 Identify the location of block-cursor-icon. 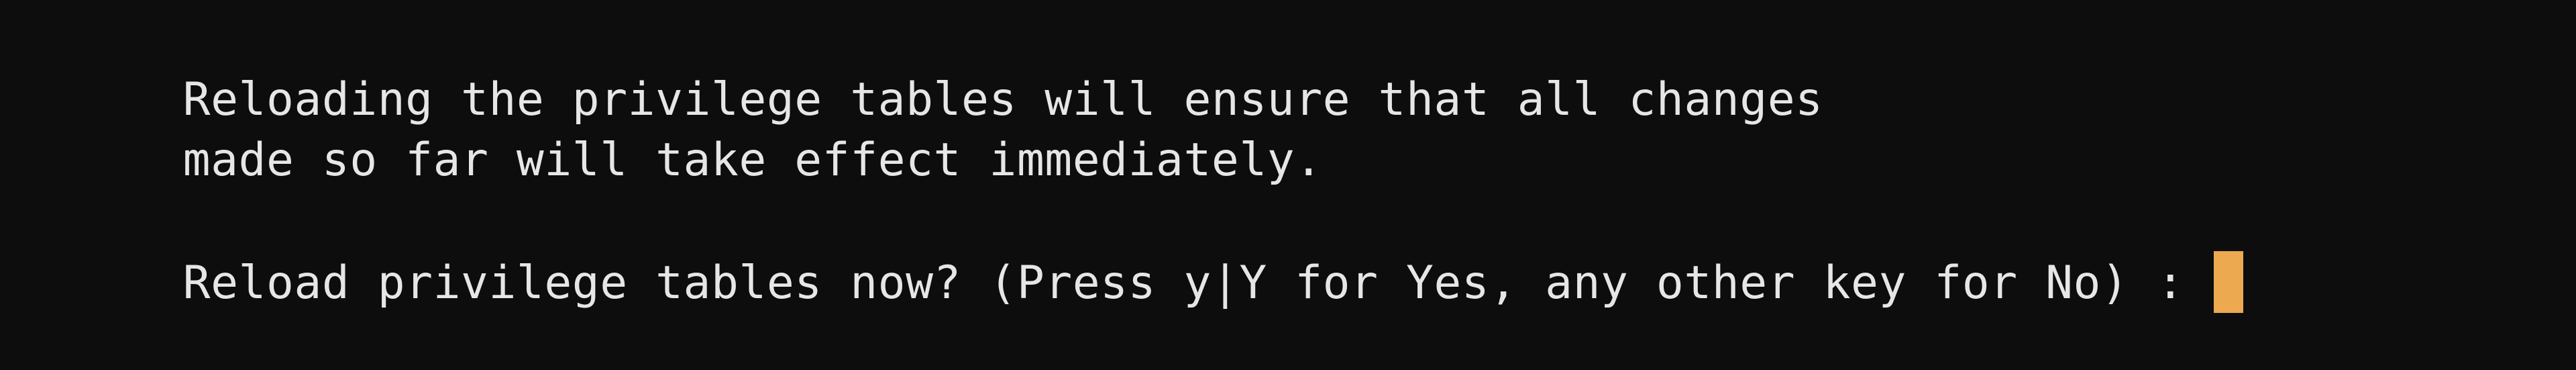
(2228, 282).